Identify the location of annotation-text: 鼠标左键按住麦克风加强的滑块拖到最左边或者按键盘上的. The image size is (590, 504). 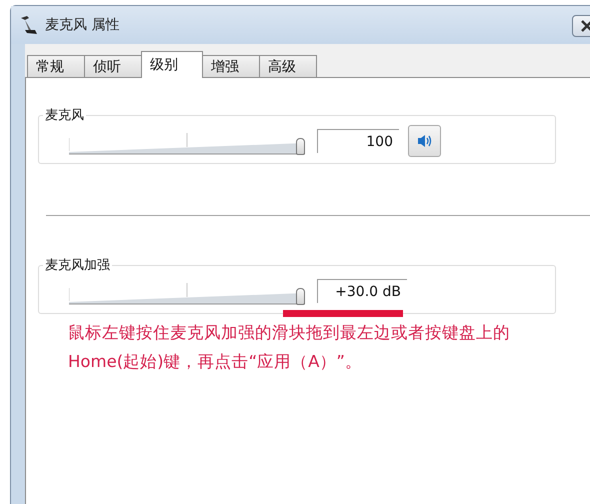
(289, 333).